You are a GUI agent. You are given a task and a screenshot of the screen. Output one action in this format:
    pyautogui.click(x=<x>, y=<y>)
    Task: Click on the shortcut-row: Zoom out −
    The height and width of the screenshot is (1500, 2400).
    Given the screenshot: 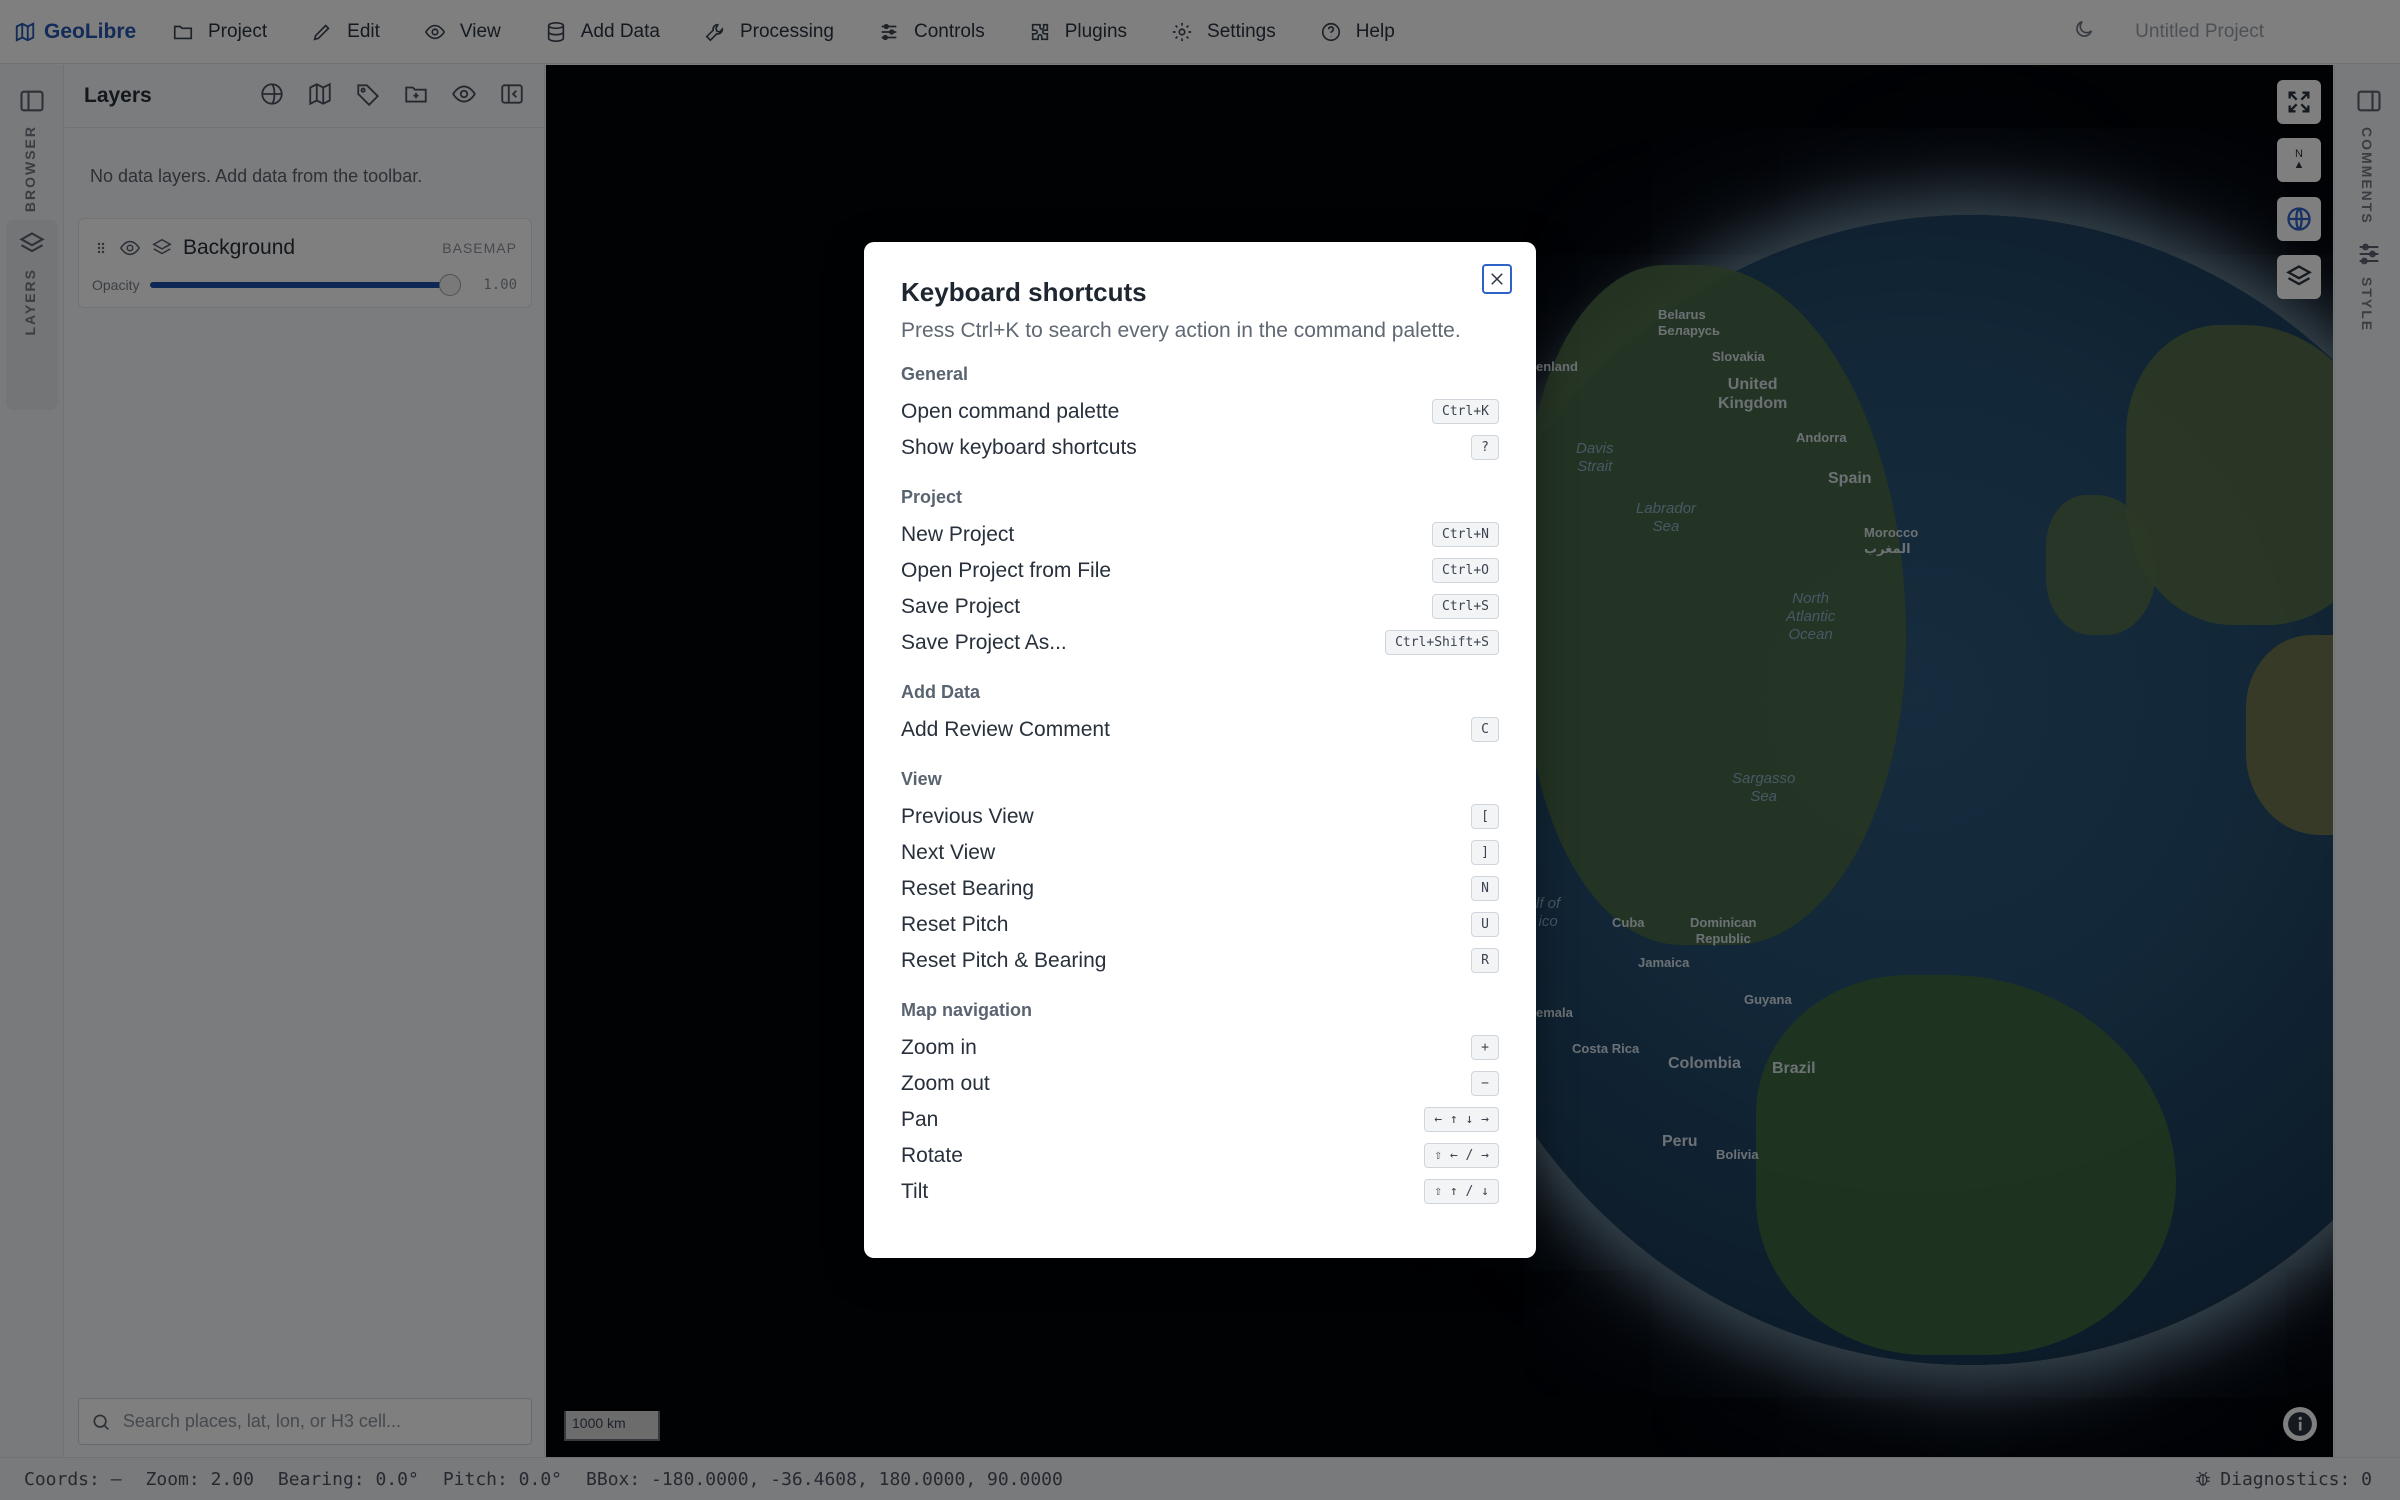 What is the action you would take?
    pyautogui.click(x=1200, y=1084)
    